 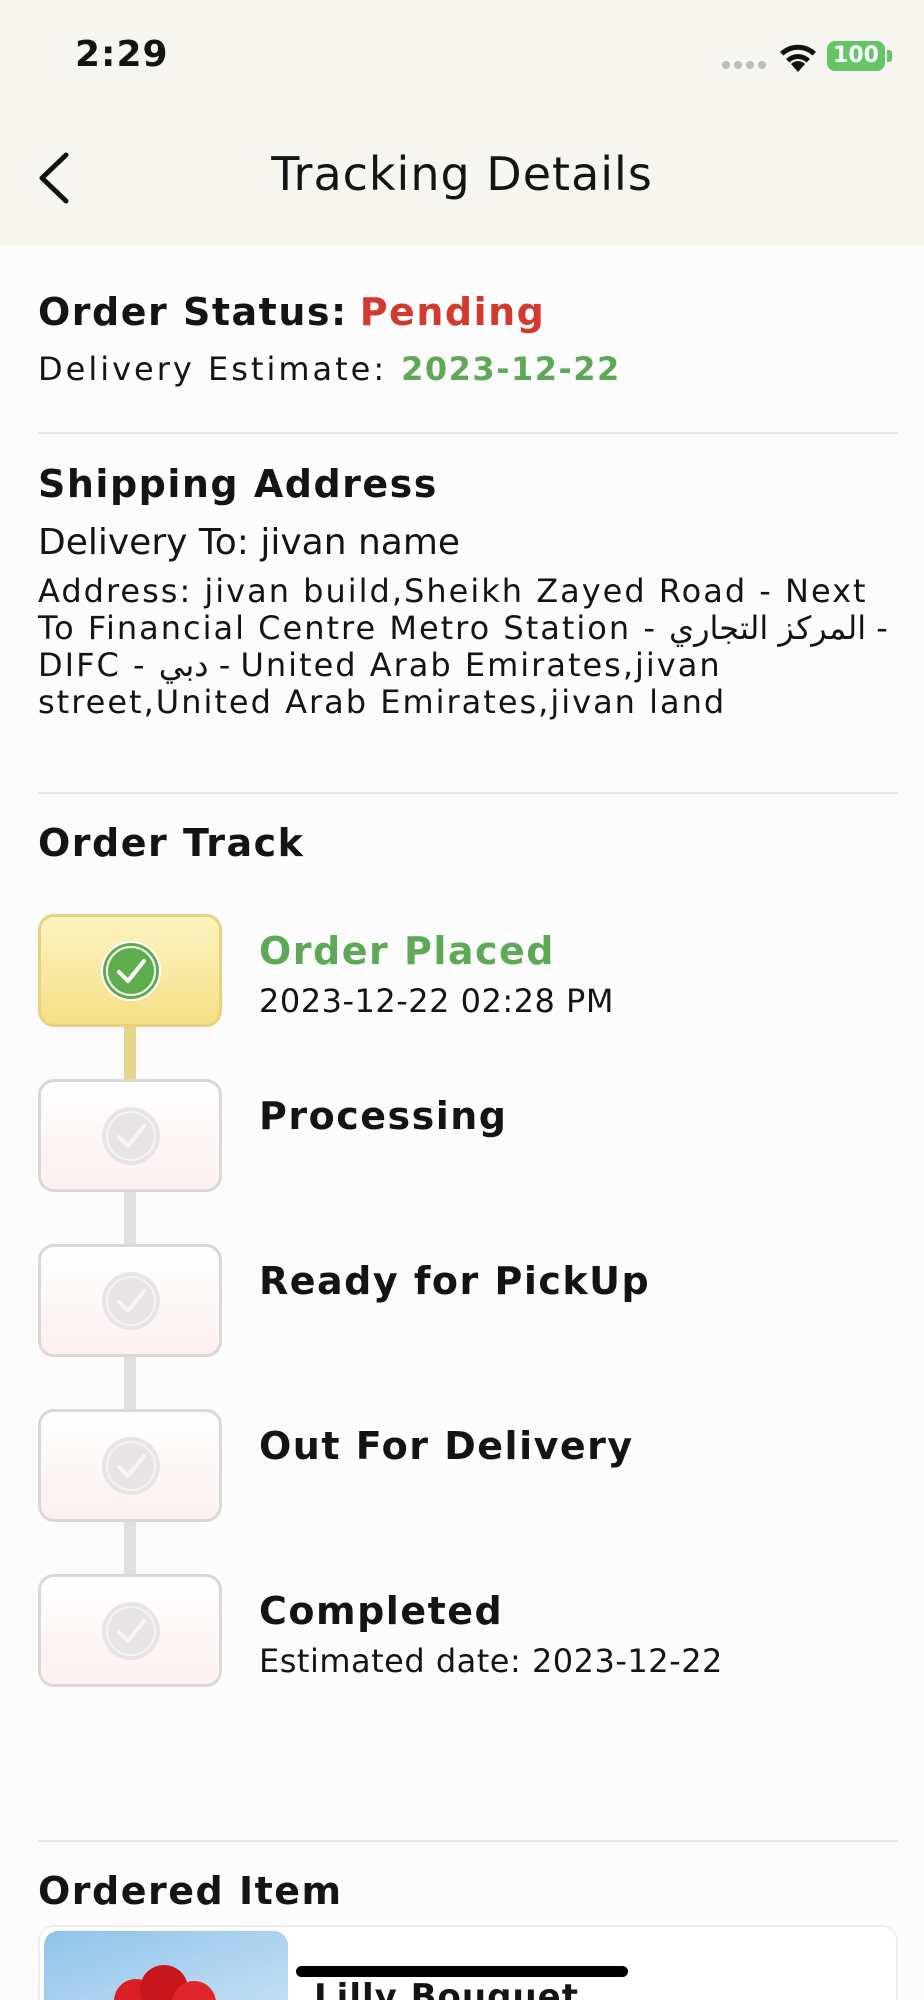 I want to click on step-date-completed: Estimated date: 2023-12-22, so click(x=491, y=1661).